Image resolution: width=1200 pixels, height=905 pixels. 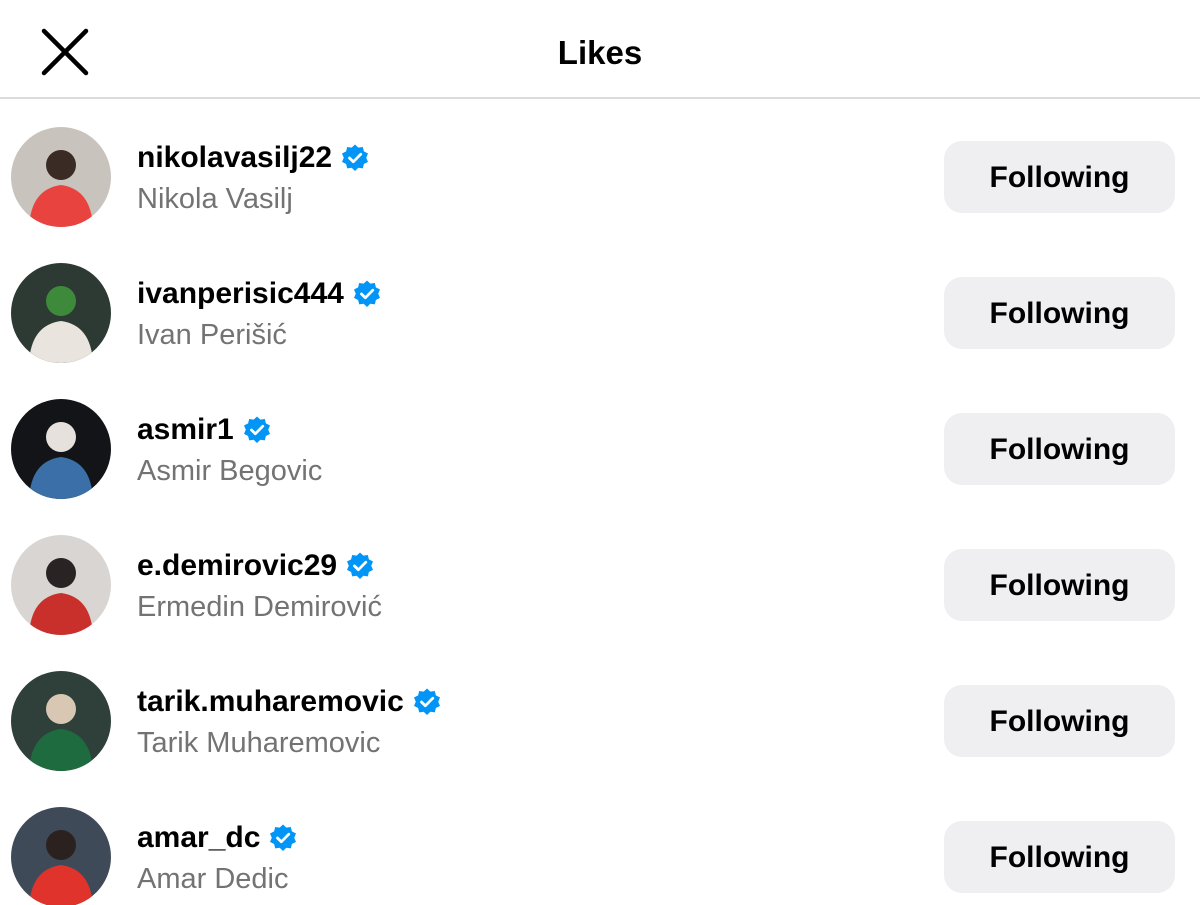 I want to click on username: ivanperisic444, so click(x=240, y=294).